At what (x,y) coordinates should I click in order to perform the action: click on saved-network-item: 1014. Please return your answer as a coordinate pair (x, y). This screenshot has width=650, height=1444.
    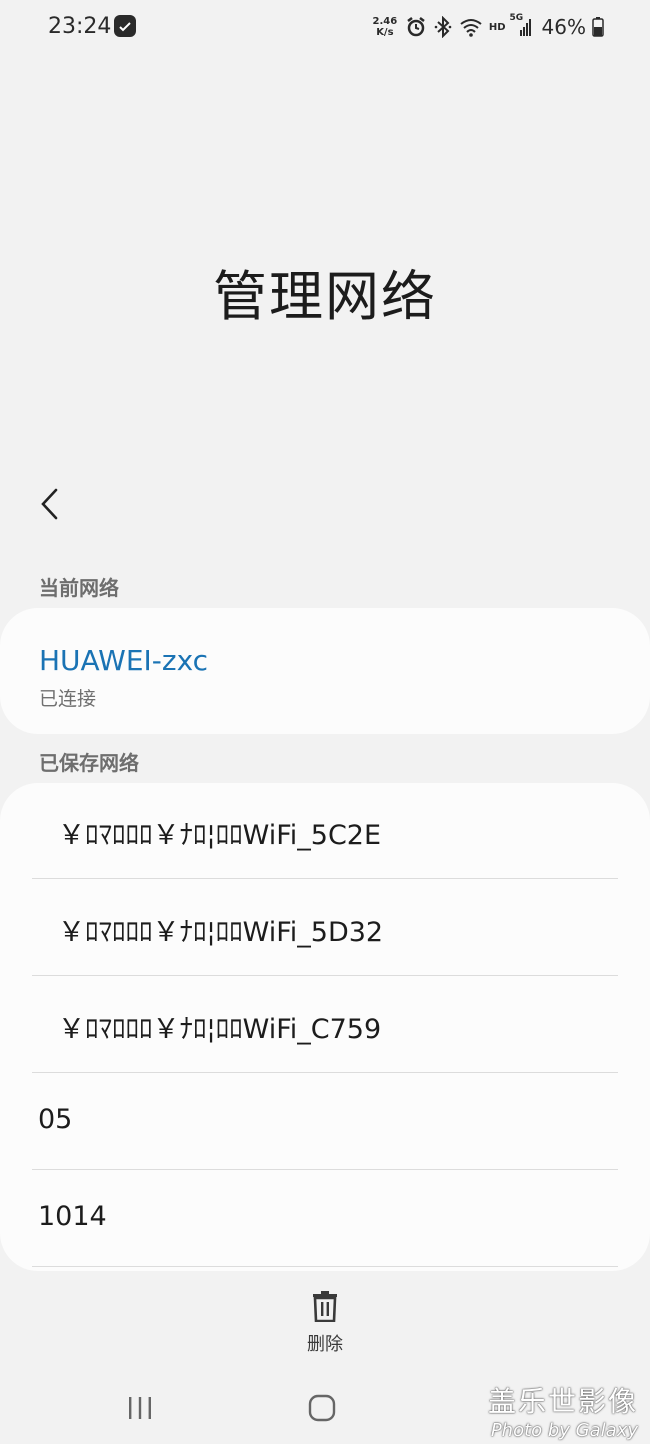
    Looking at the image, I should click on (325, 1219).